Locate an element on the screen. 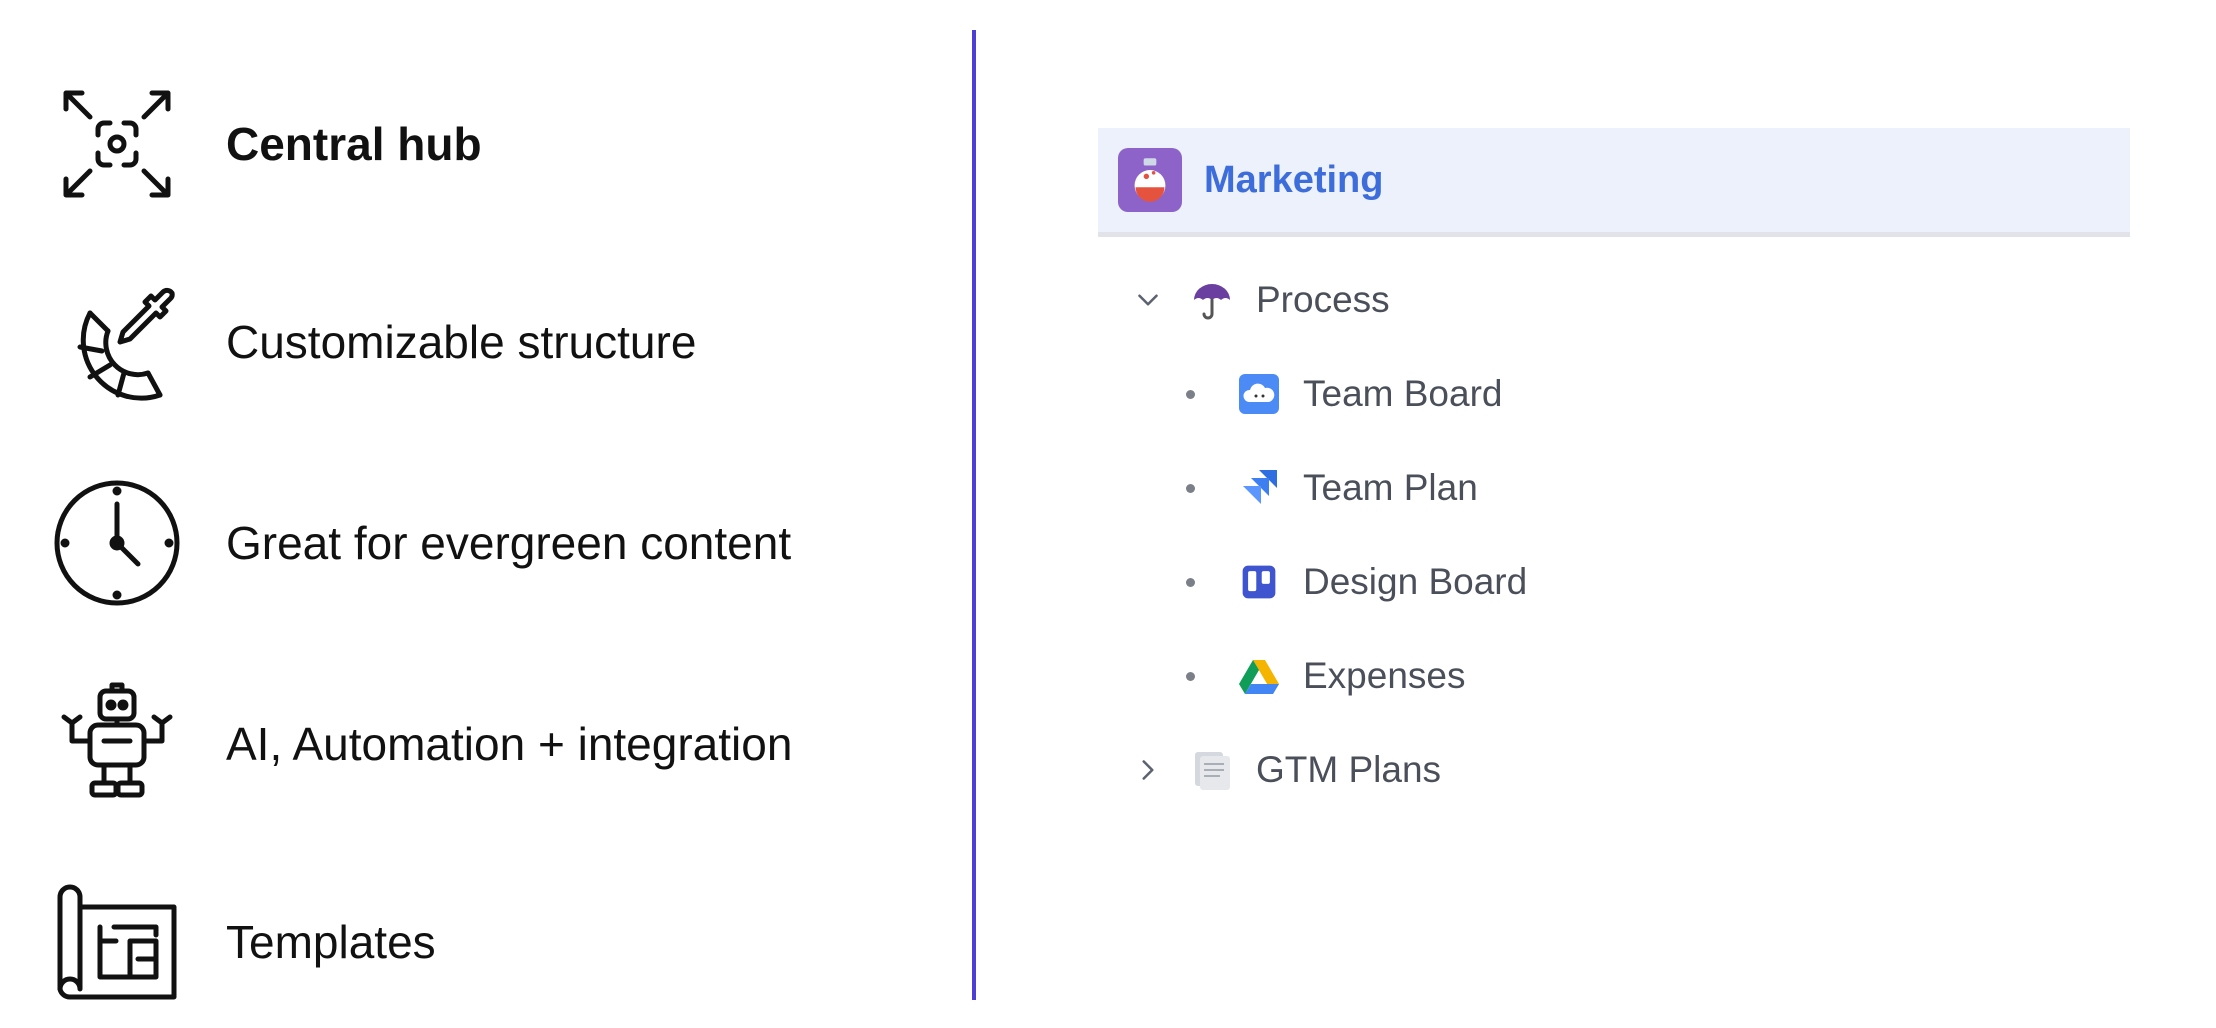 This screenshot has width=2216, height=1028. tree-item-label: GTM Plans is located at coordinates (1349, 769).